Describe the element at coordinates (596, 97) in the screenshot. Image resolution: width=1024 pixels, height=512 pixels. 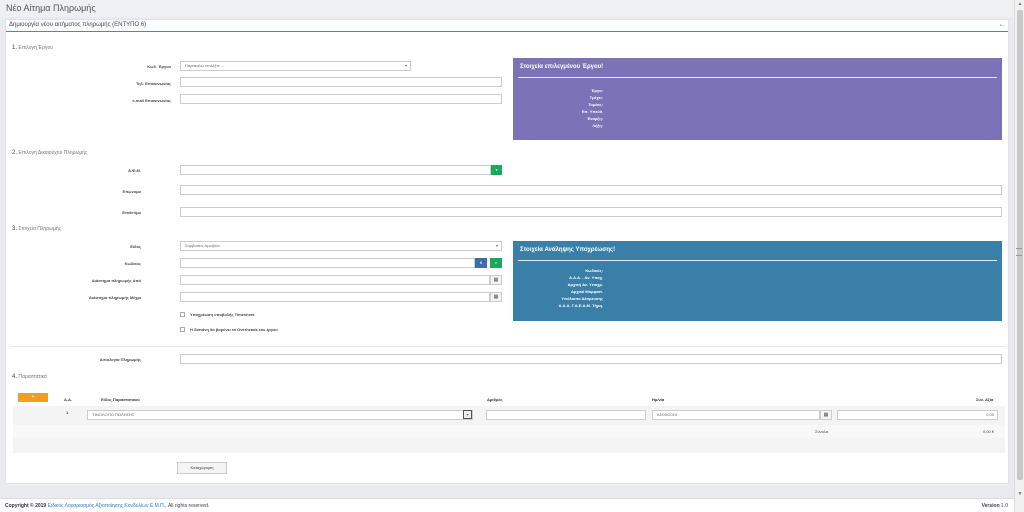
I see `project-info-field: Τρέχει:` at that location.